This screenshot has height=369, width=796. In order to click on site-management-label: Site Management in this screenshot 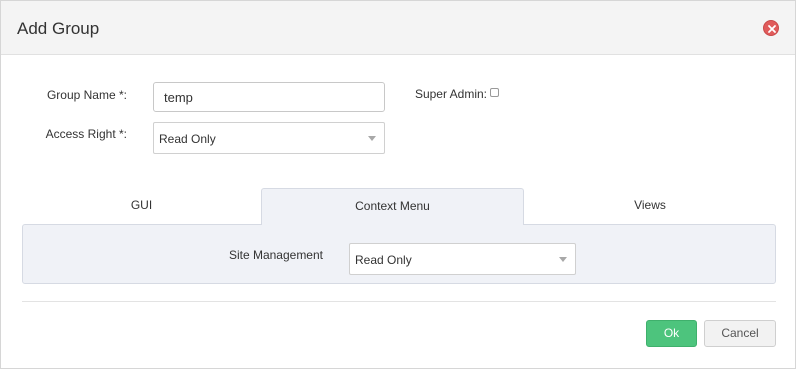, I will do `click(275, 255)`.